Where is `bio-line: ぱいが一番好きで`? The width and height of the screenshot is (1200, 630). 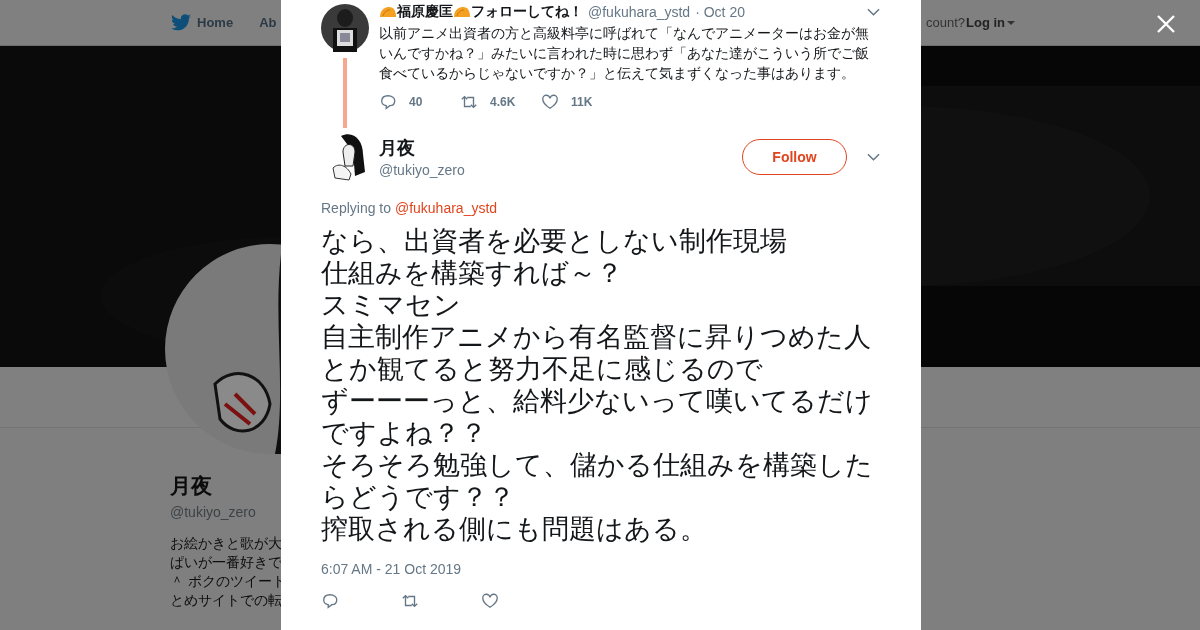
bio-line: ぱいが一番好きで is located at coordinates (226, 563).